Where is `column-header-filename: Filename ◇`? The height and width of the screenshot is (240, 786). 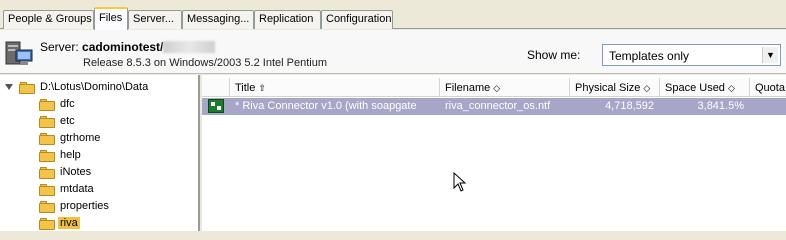
column-header-filename: Filename ◇ is located at coordinates (505, 87).